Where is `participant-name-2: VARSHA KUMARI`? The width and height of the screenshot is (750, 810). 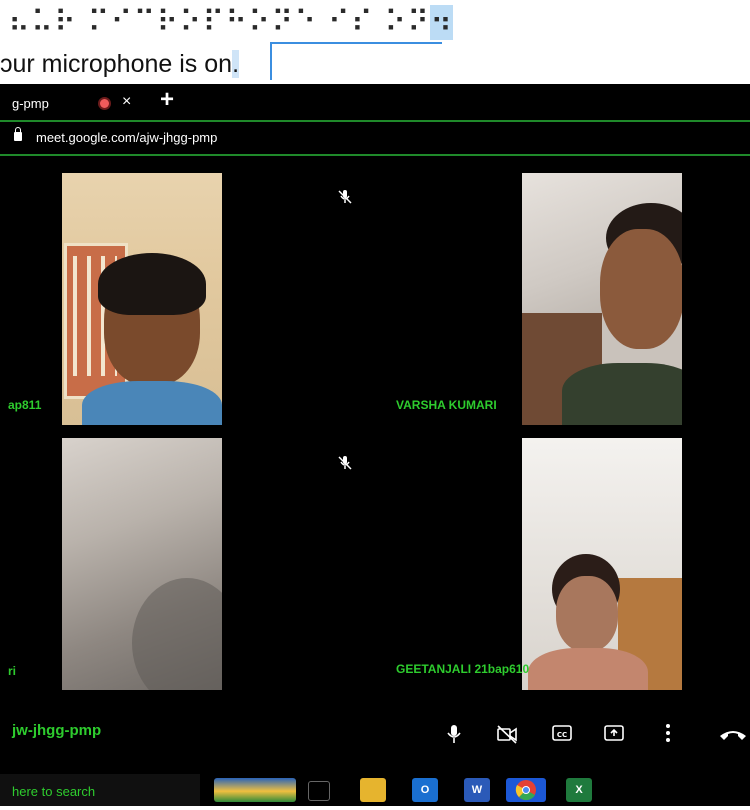 participant-name-2: VARSHA KUMARI is located at coordinates (446, 405).